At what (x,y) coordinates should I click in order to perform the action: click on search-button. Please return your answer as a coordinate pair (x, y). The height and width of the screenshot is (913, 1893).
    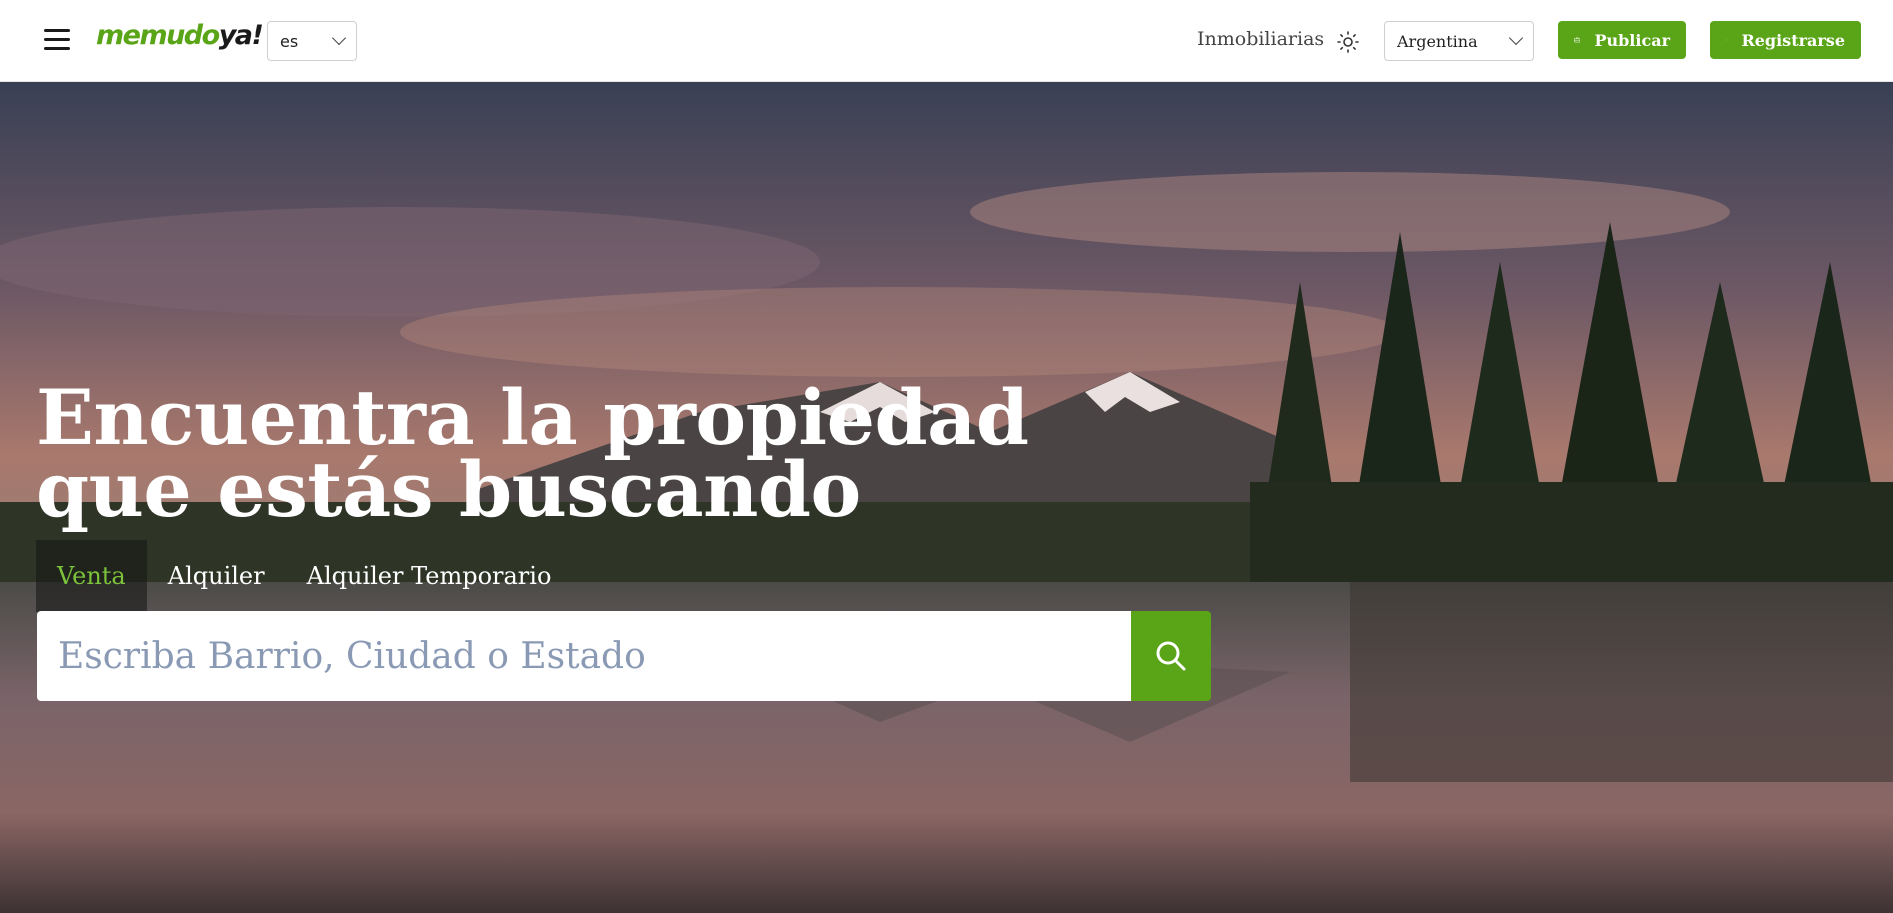
    Looking at the image, I should click on (1171, 656).